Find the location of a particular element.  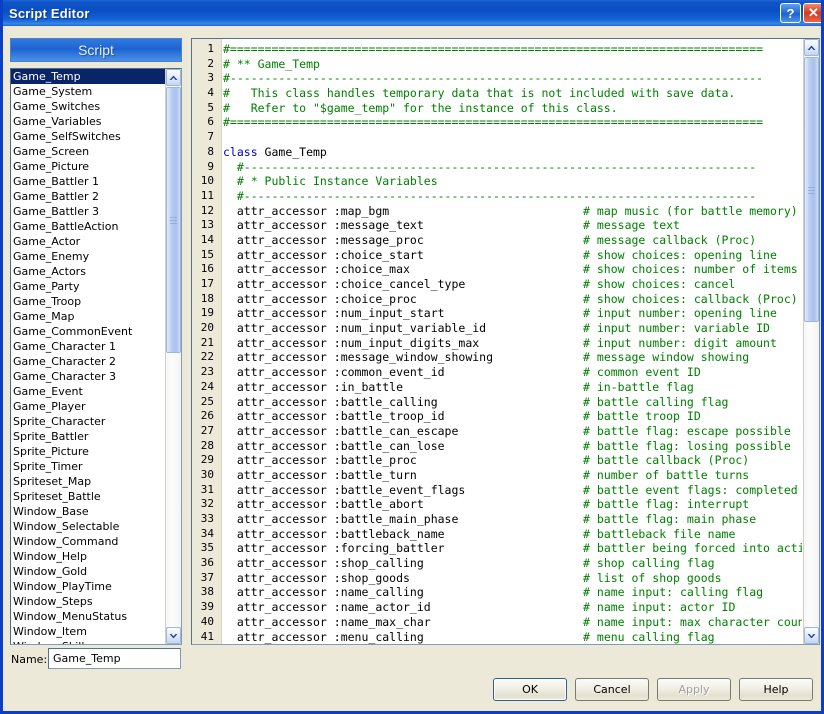

ok-button: OK is located at coordinates (530, 689).